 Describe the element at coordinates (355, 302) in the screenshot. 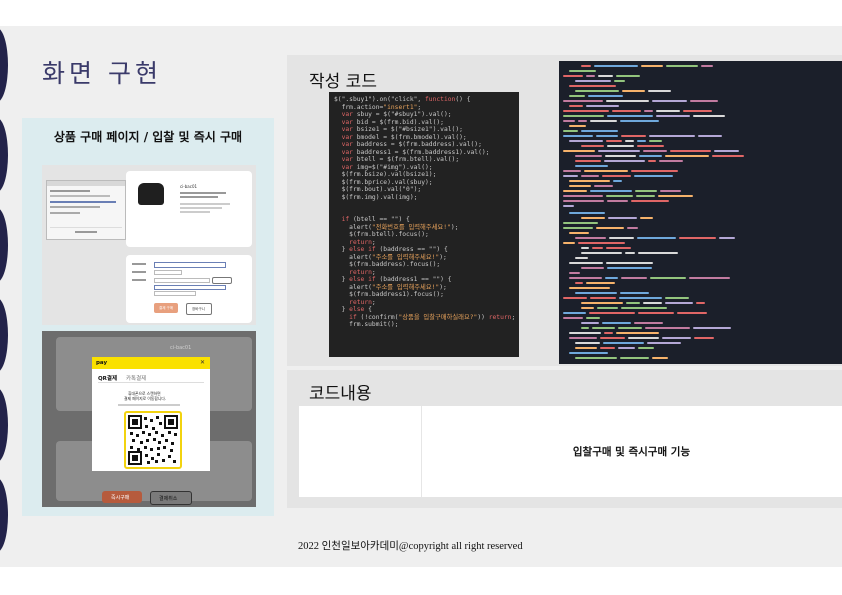

I see `code-line: return;` at that location.